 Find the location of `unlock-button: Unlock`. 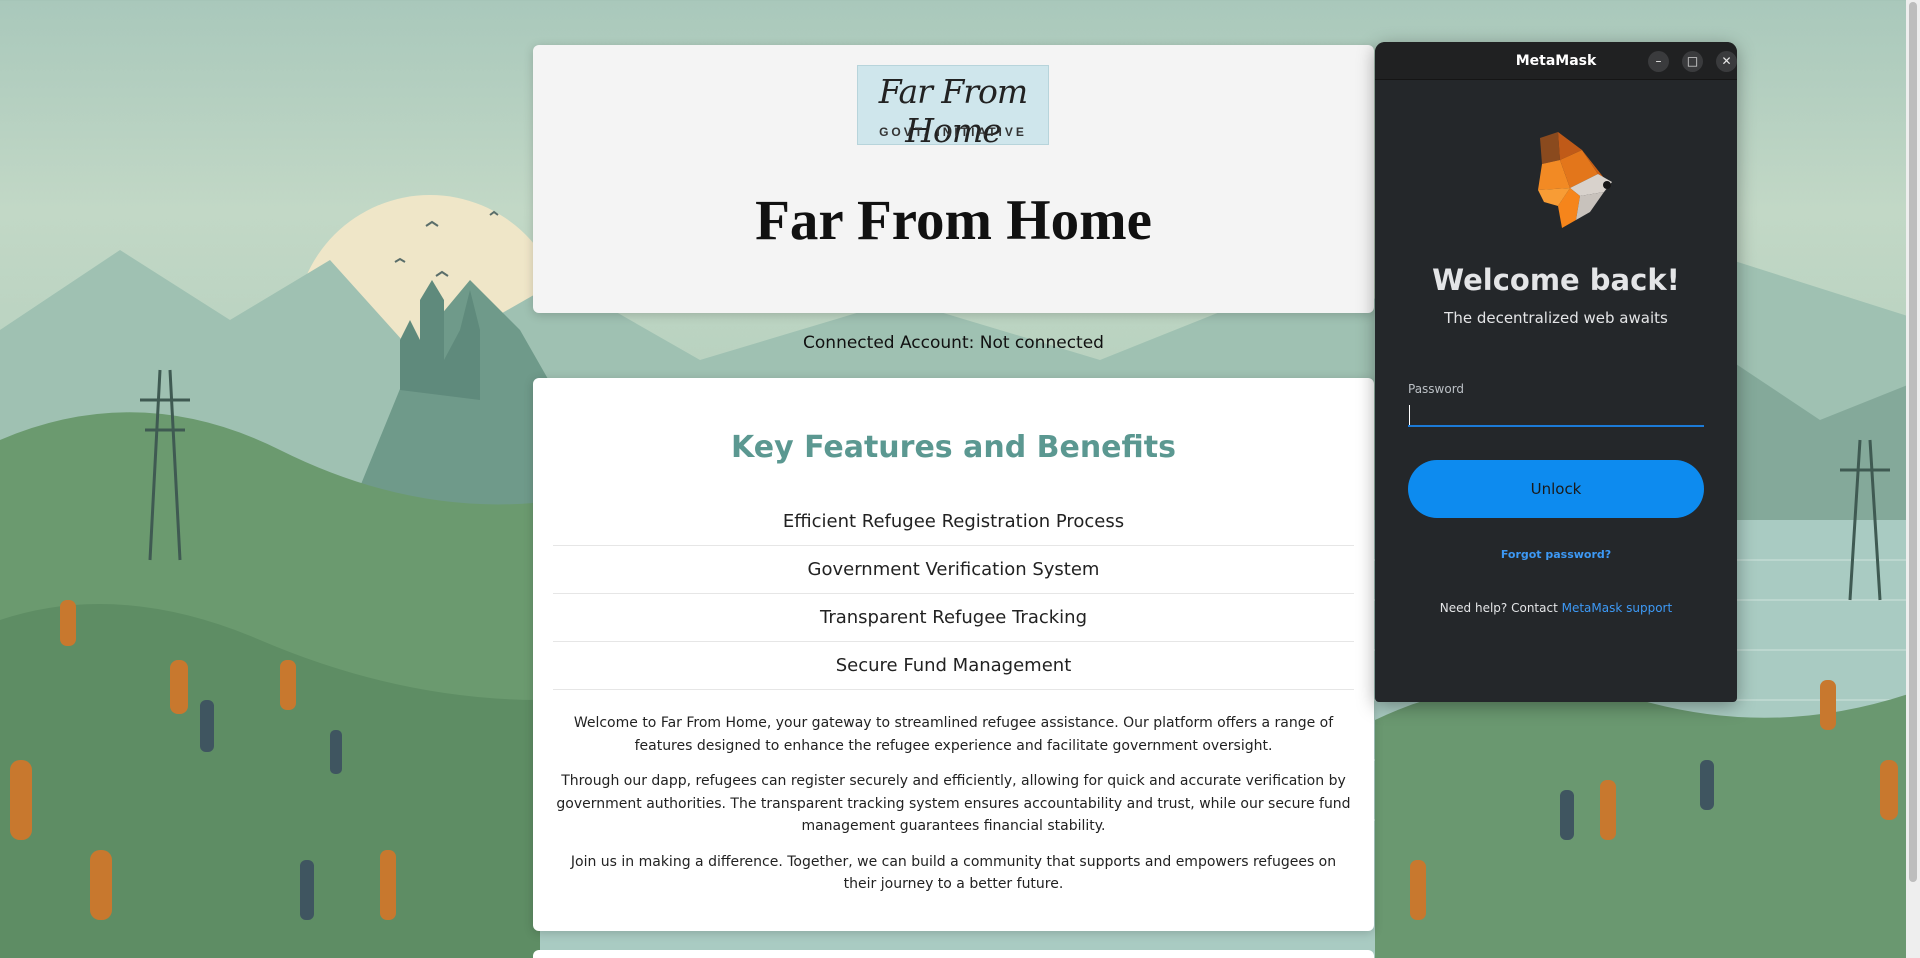

unlock-button: Unlock is located at coordinates (1556, 489).